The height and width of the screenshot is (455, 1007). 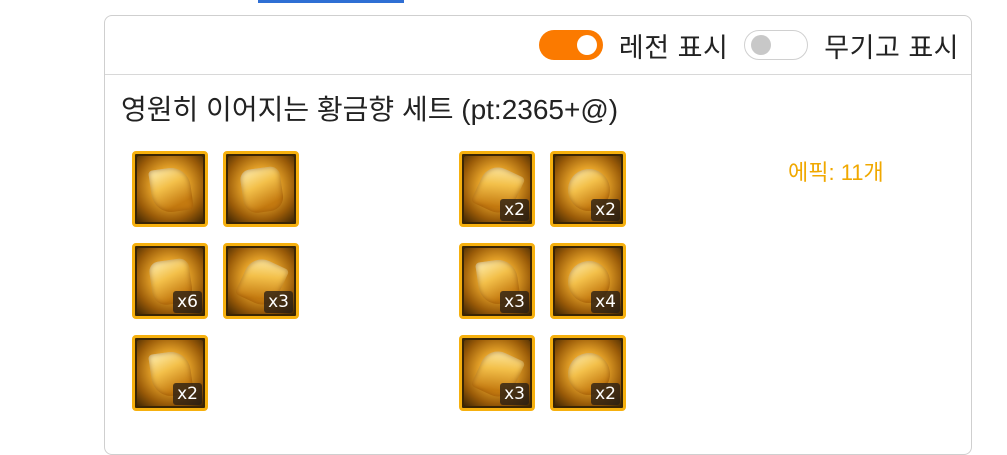 What do you see at coordinates (170, 189) in the screenshot?
I see `golden-shoulder-icon` at bounding box center [170, 189].